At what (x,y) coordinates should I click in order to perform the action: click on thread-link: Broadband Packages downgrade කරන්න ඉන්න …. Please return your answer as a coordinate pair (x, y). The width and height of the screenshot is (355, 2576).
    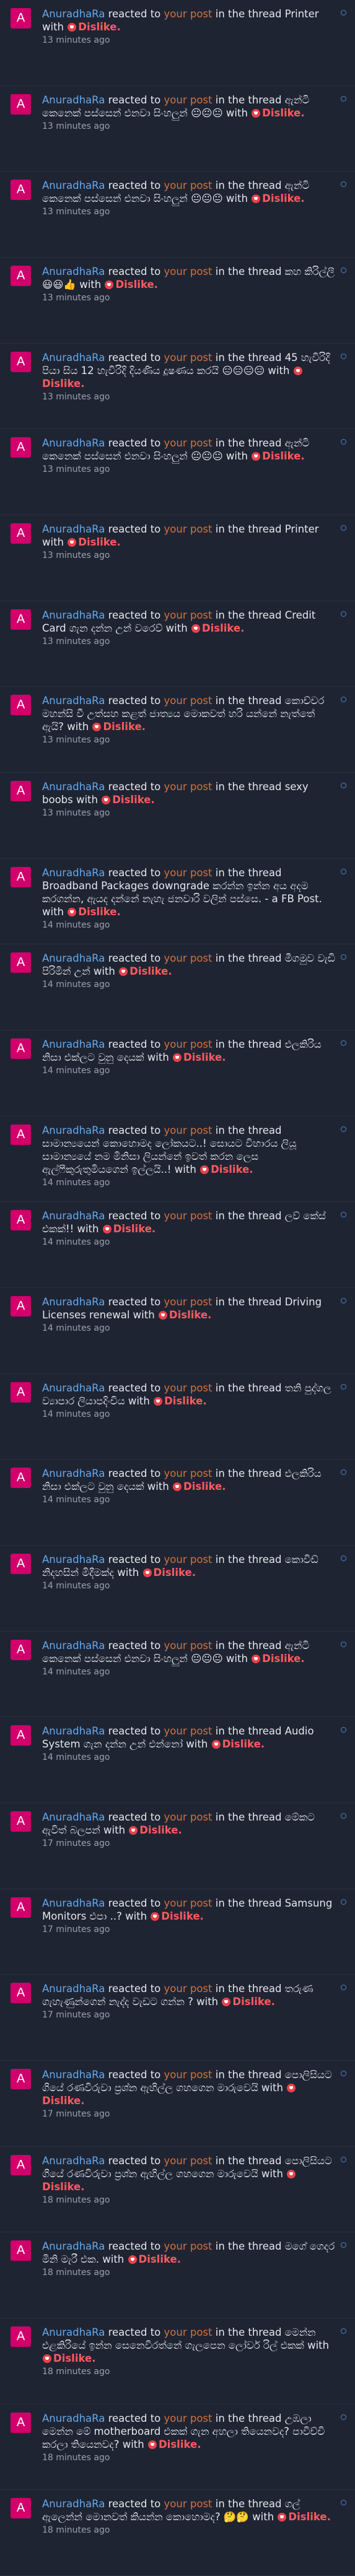
    Looking at the image, I should click on (182, 892).